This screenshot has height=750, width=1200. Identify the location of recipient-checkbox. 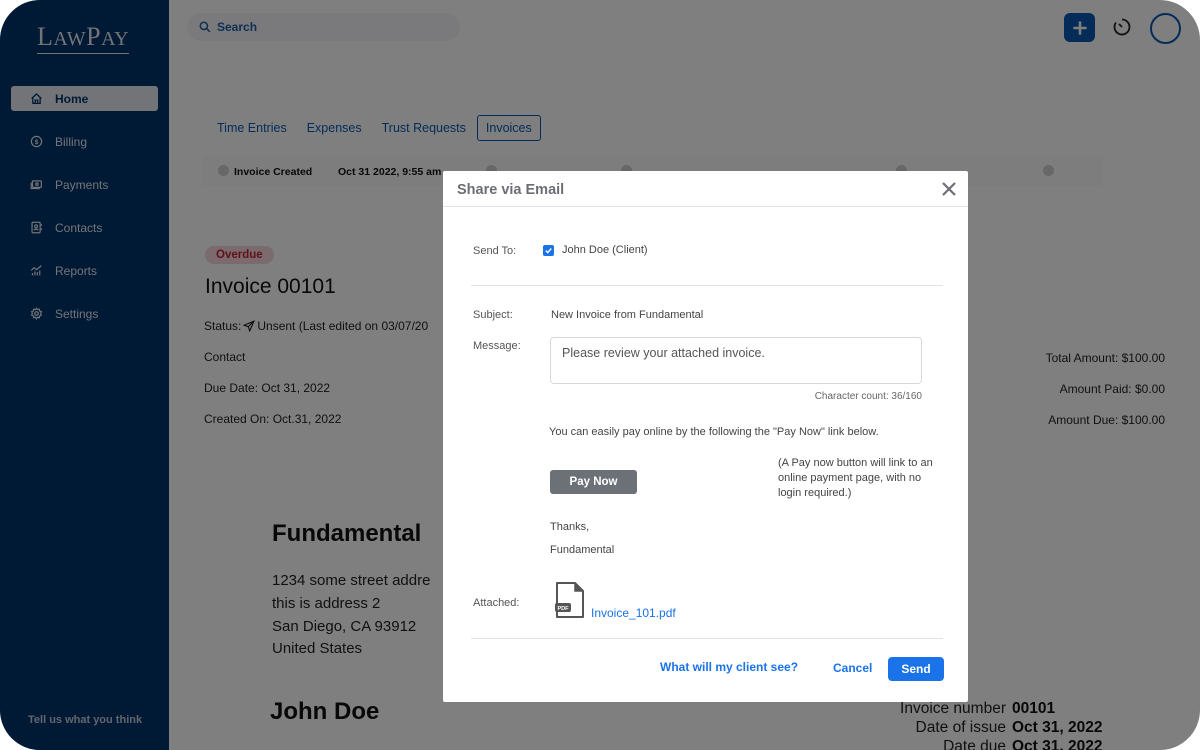
(548, 250).